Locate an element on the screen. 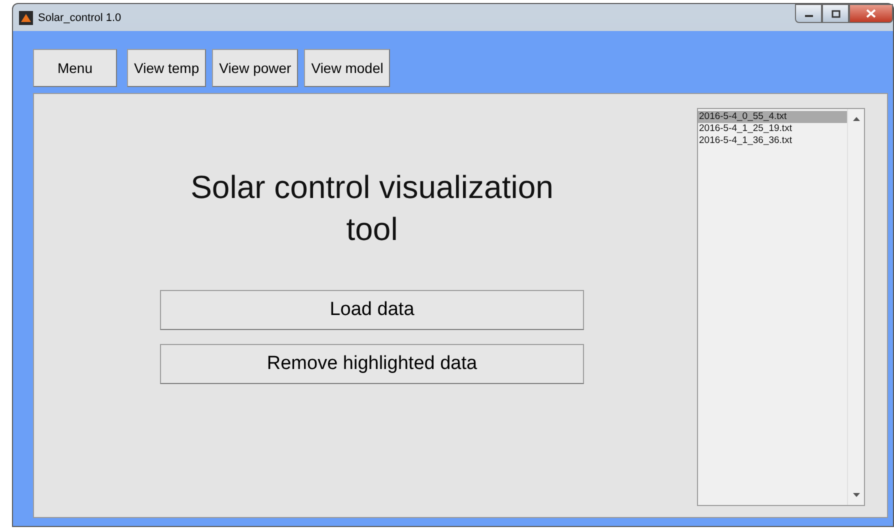 The height and width of the screenshot is (528, 894). maximize-icon is located at coordinates (835, 14).